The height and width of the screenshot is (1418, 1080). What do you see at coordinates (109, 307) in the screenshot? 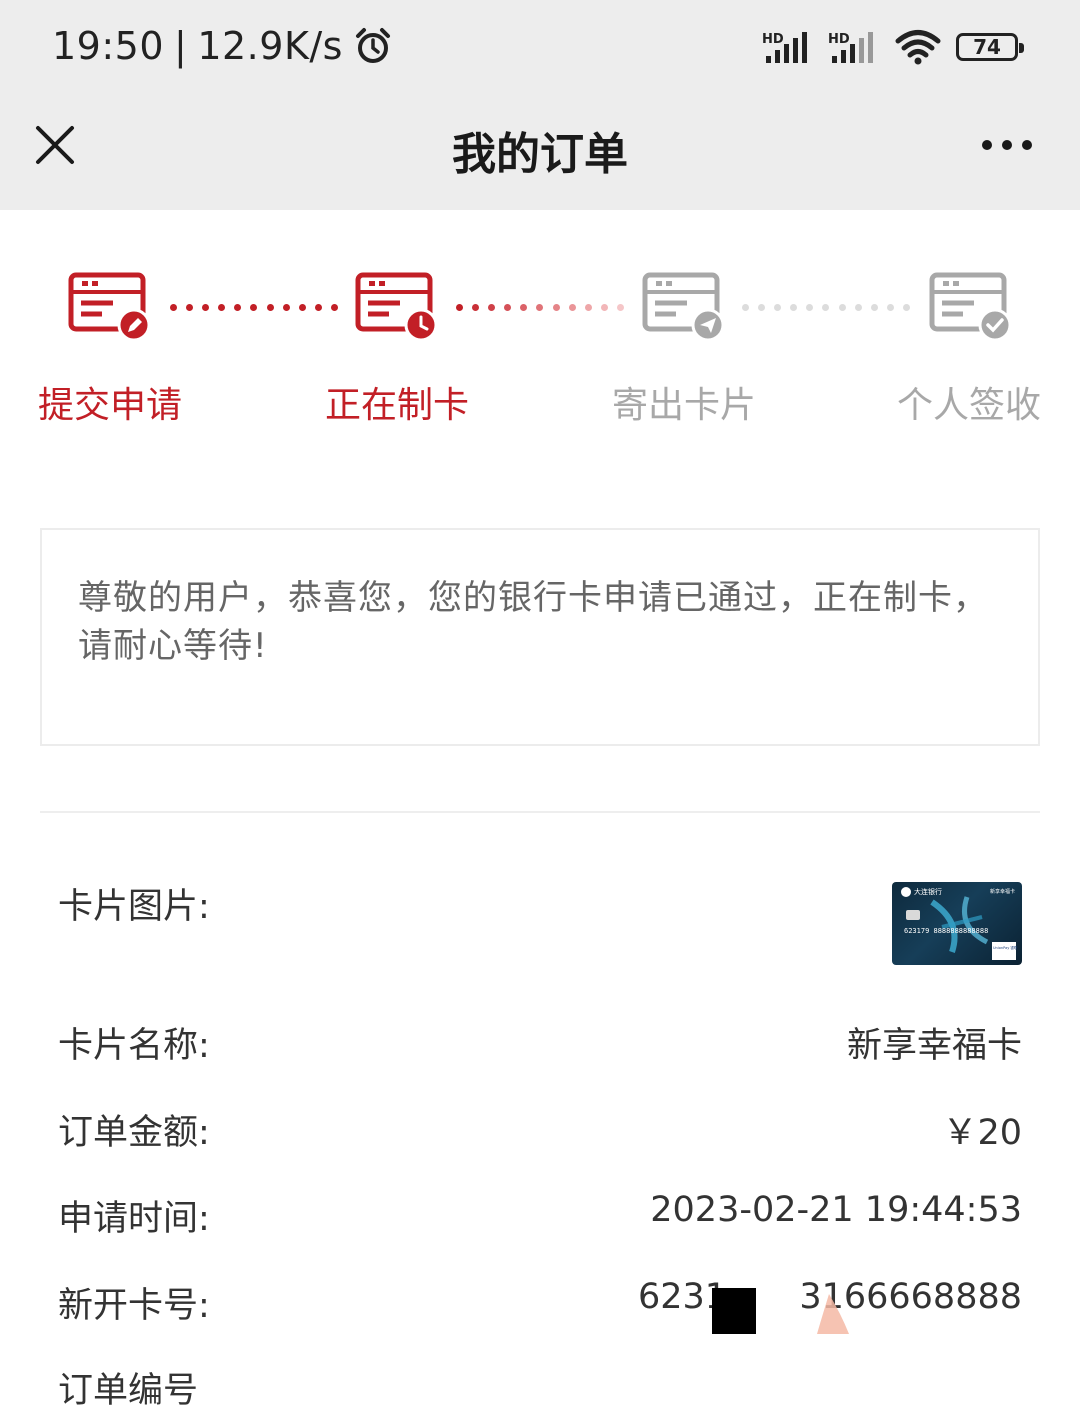
I see `pencil-icon` at bounding box center [109, 307].